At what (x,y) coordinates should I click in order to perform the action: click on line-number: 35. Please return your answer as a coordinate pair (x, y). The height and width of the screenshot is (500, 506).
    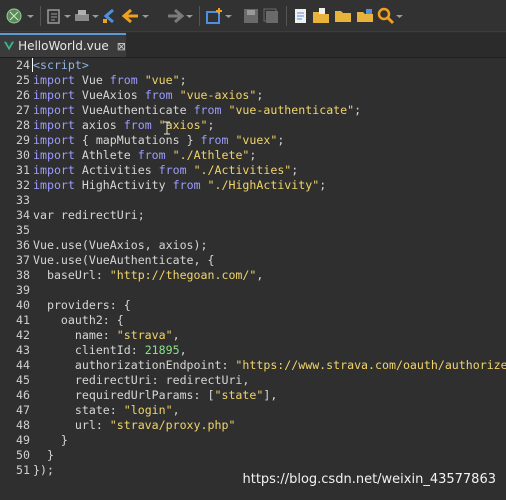
    Looking at the image, I should click on (23, 230).